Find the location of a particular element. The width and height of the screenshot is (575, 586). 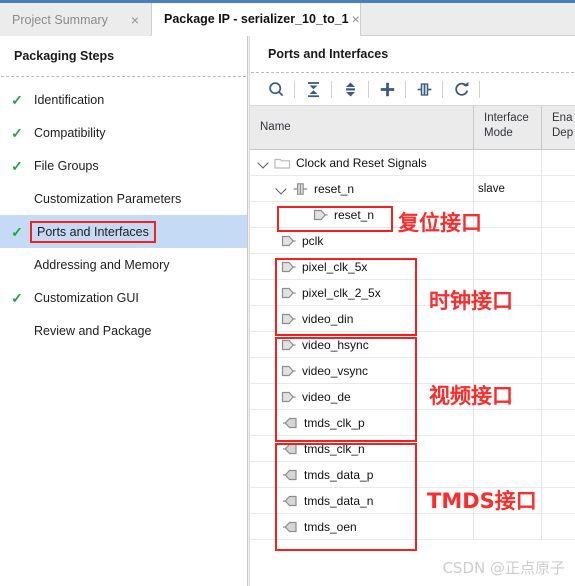

sidebar-item-compatibility: ✓ Compatibility is located at coordinates (123, 132).